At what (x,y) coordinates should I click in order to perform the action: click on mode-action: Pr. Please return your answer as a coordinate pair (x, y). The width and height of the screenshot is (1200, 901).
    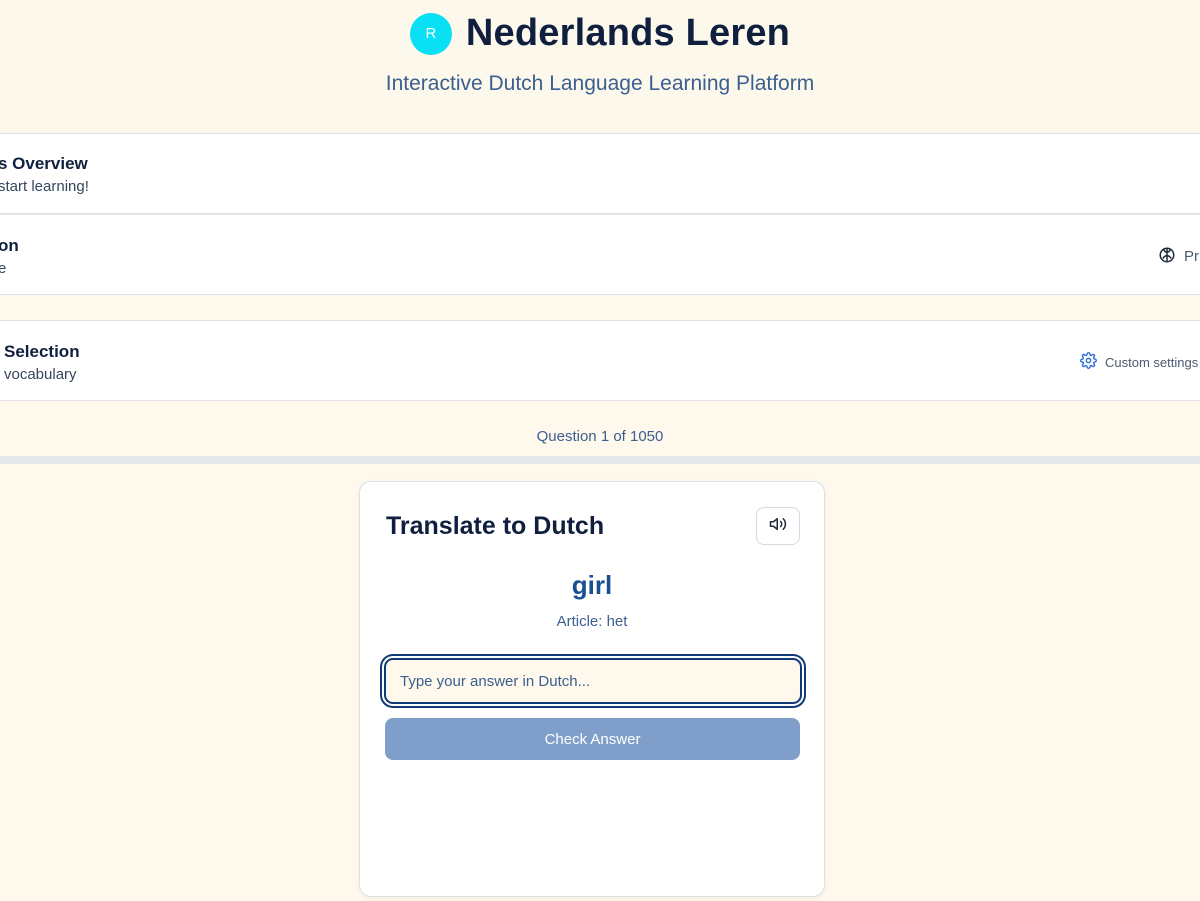
    Looking at the image, I should click on (1178, 256).